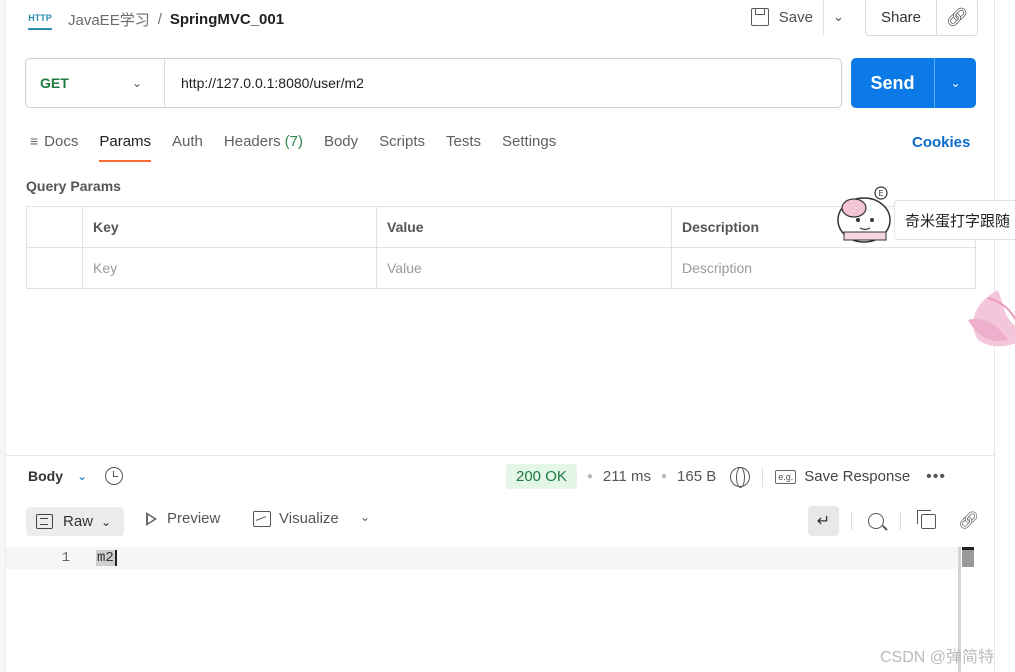 The width and height of the screenshot is (1015, 672). What do you see at coordinates (529, 141) in the screenshot?
I see `tab-label: Settings` at bounding box center [529, 141].